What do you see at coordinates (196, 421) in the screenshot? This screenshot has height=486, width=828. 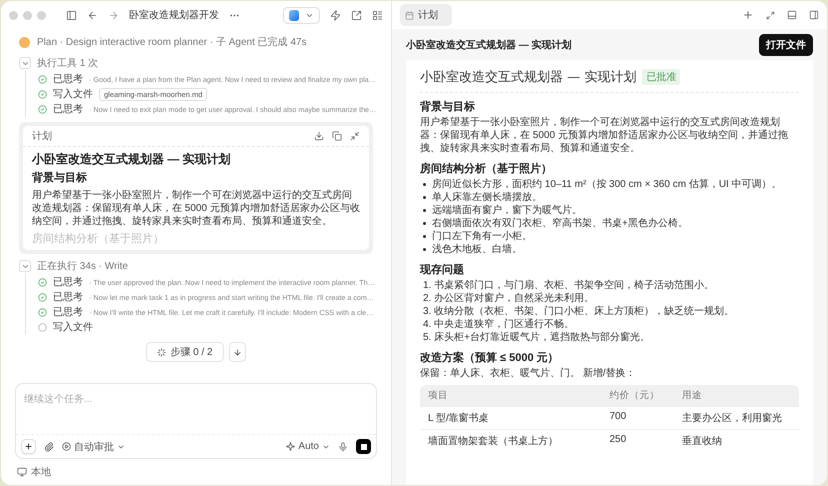 I see `message-input: 继续这个任务... 自动审批 Auto` at bounding box center [196, 421].